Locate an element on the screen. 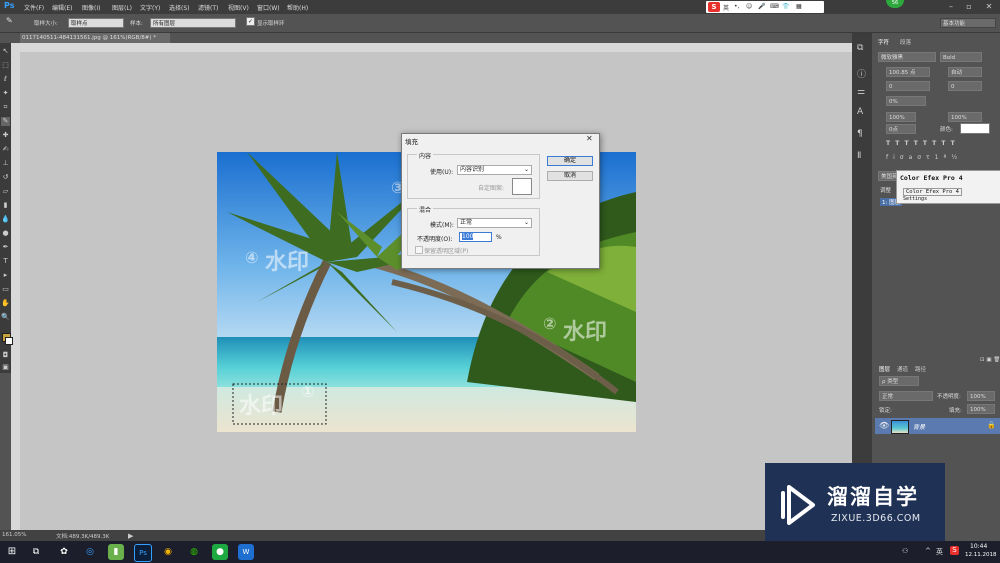  crop-tool-icon: ⌗ is located at coordinates (5, 107).